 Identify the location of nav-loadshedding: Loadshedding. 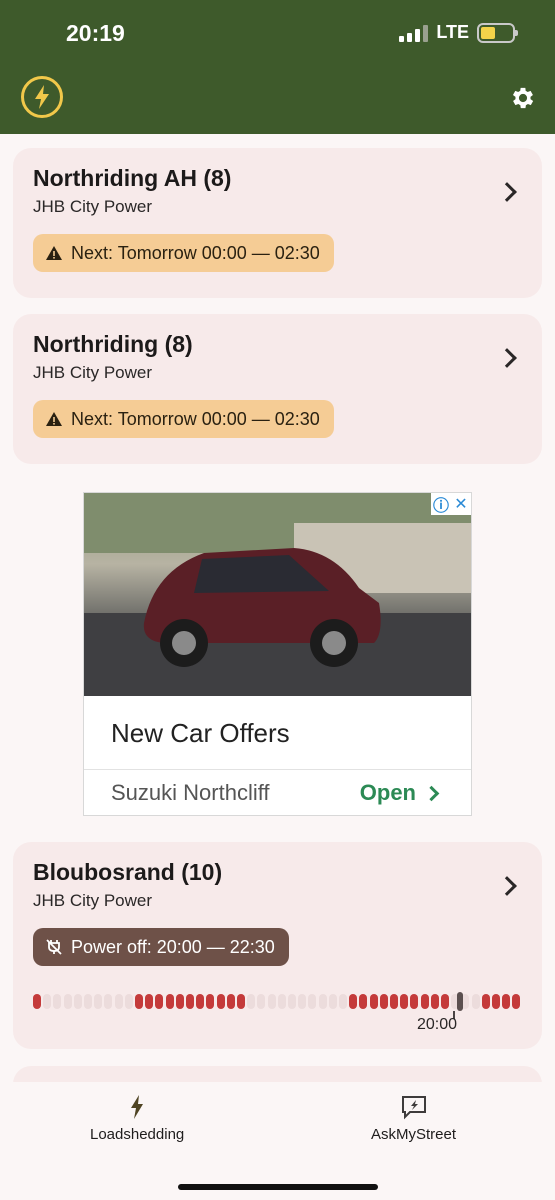
(137, 1118).